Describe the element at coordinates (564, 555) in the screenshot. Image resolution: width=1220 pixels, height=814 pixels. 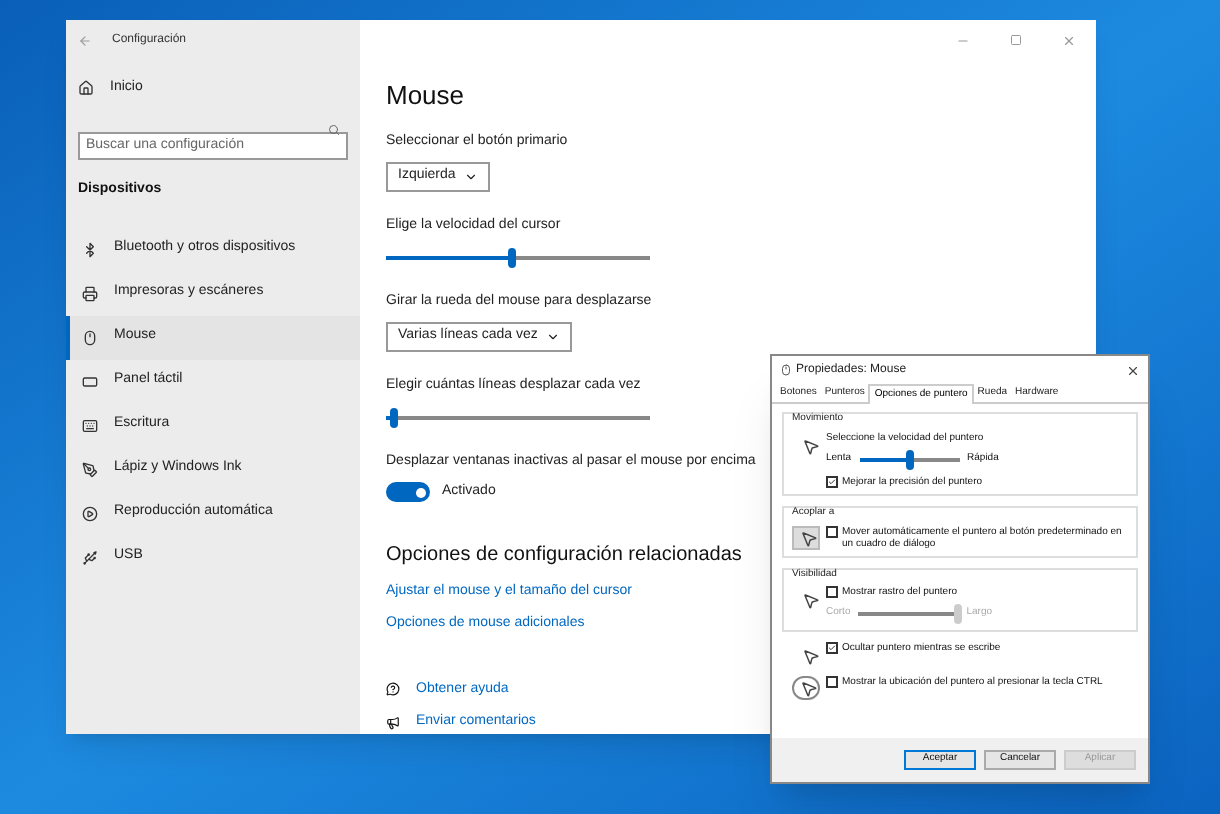
I see `section-heading: Opciones de configuración relacionadas` at that location.